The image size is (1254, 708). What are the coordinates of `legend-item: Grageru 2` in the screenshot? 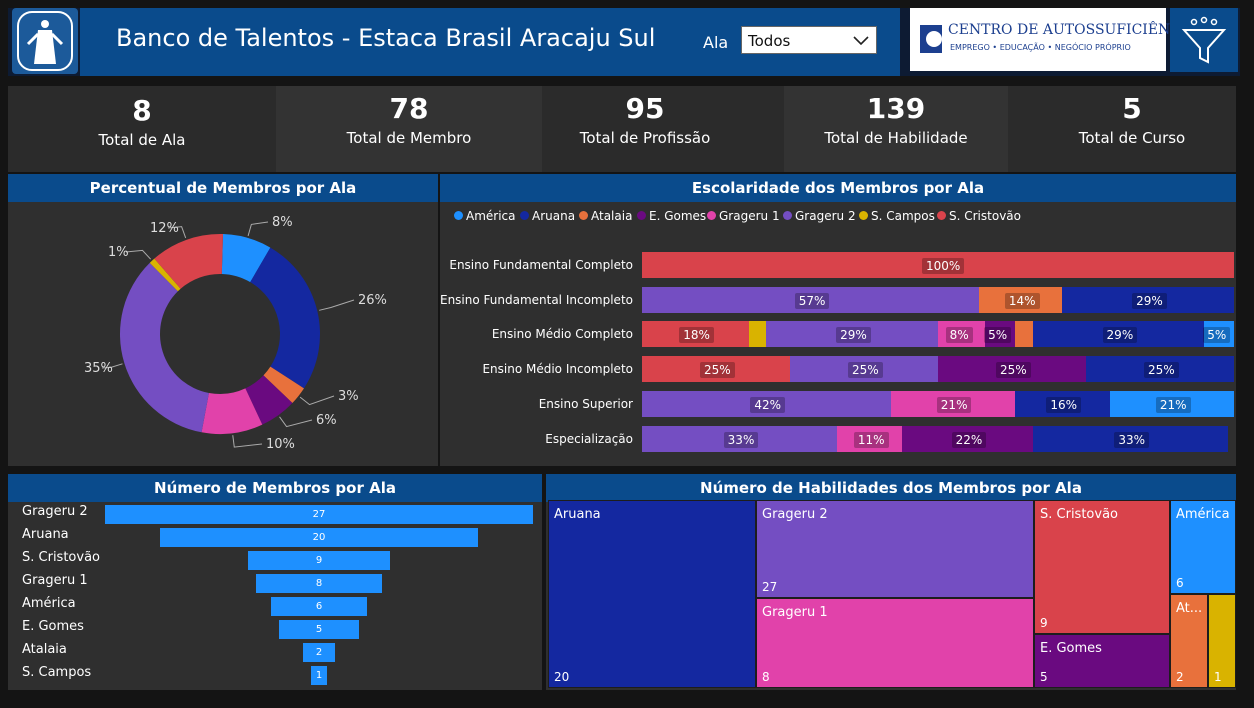 It's located at (819, 216).